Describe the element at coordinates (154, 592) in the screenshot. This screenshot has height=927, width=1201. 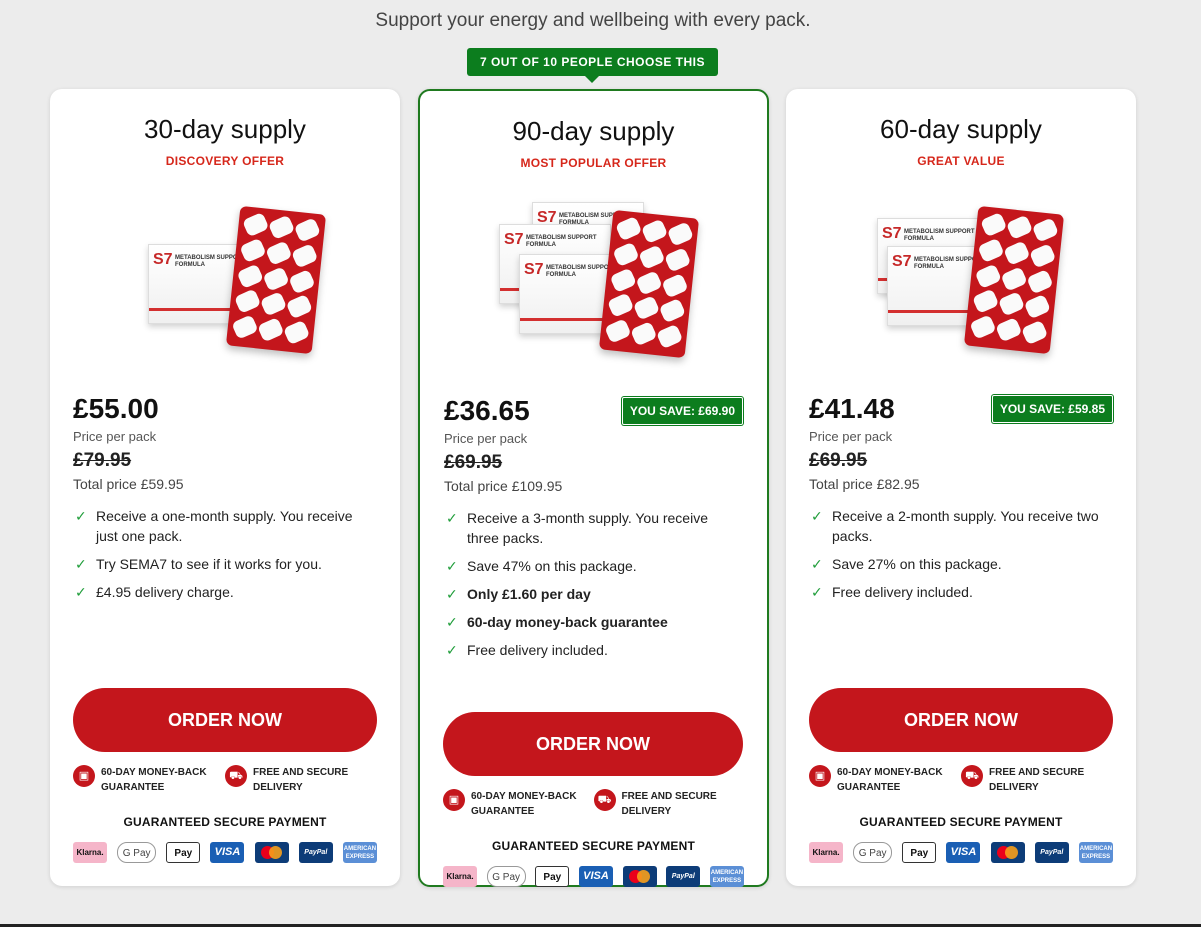
I see `feature-item: ✓ £4.95 delivery charge.` at that location.